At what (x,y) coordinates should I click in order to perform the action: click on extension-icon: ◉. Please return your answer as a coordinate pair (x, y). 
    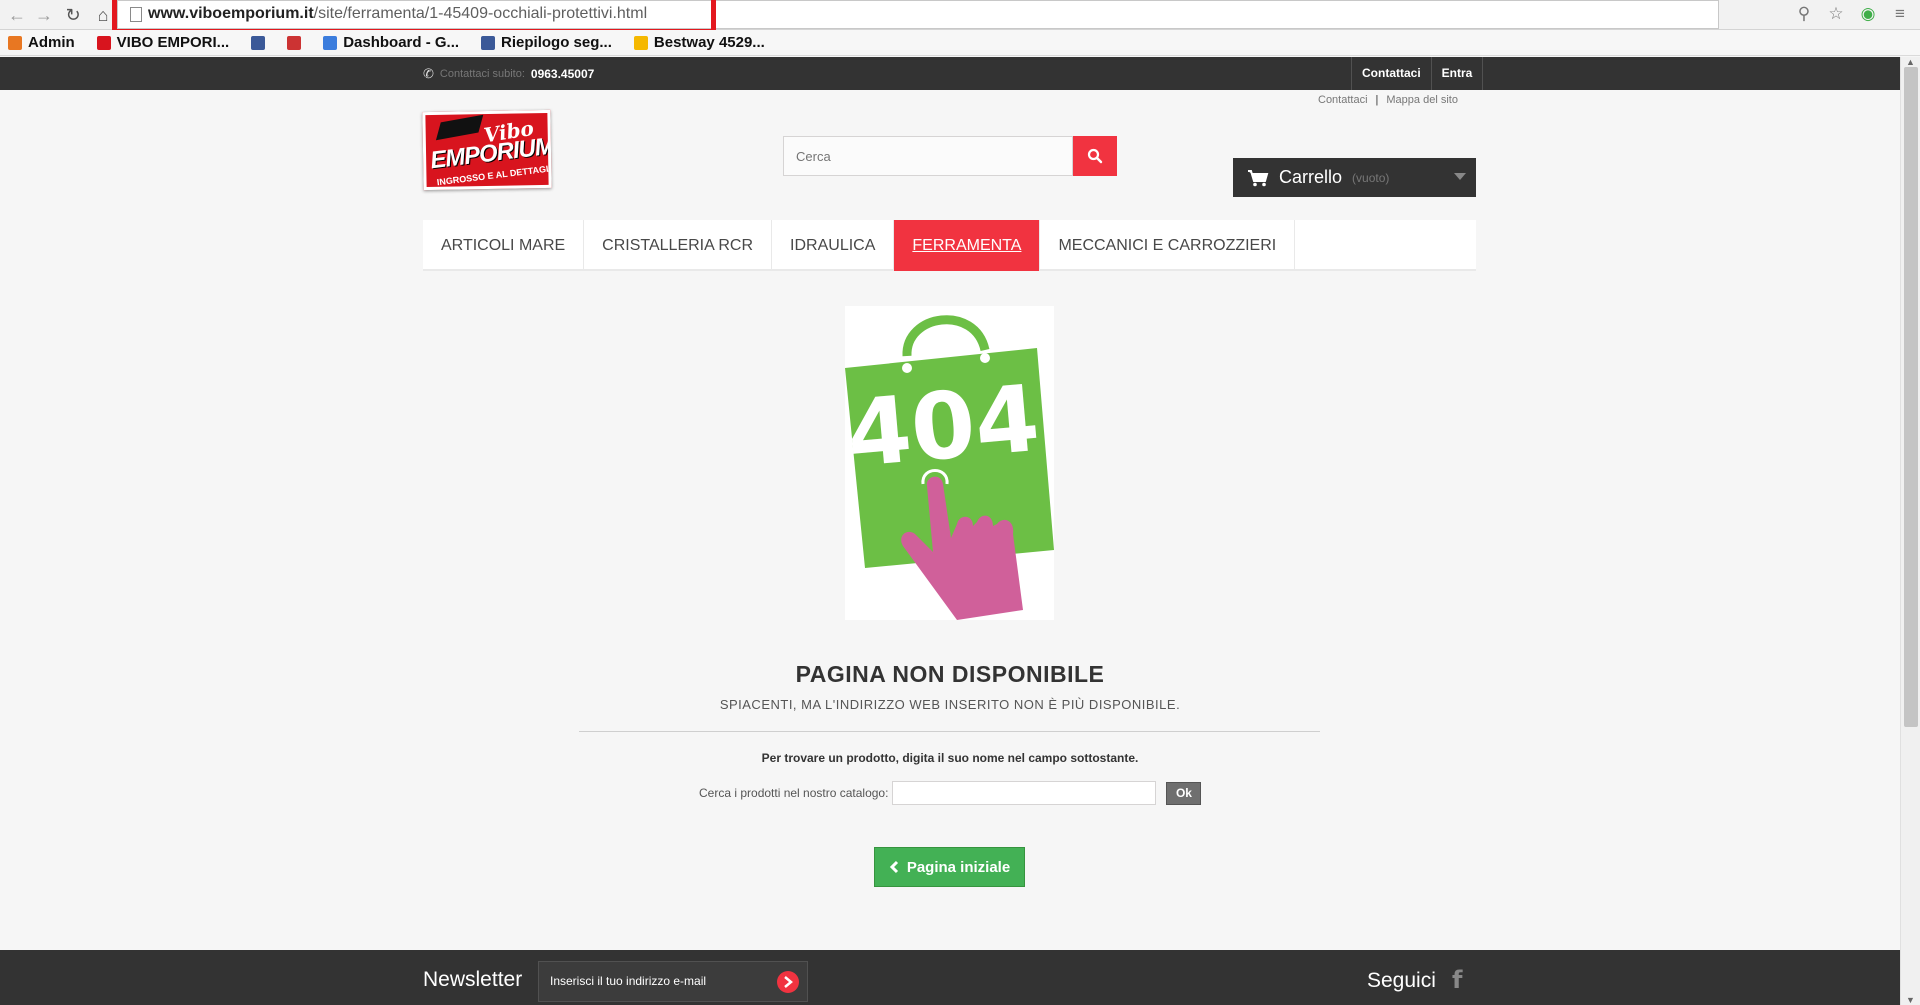
    Looking at the image, I should click on (1868, 14).